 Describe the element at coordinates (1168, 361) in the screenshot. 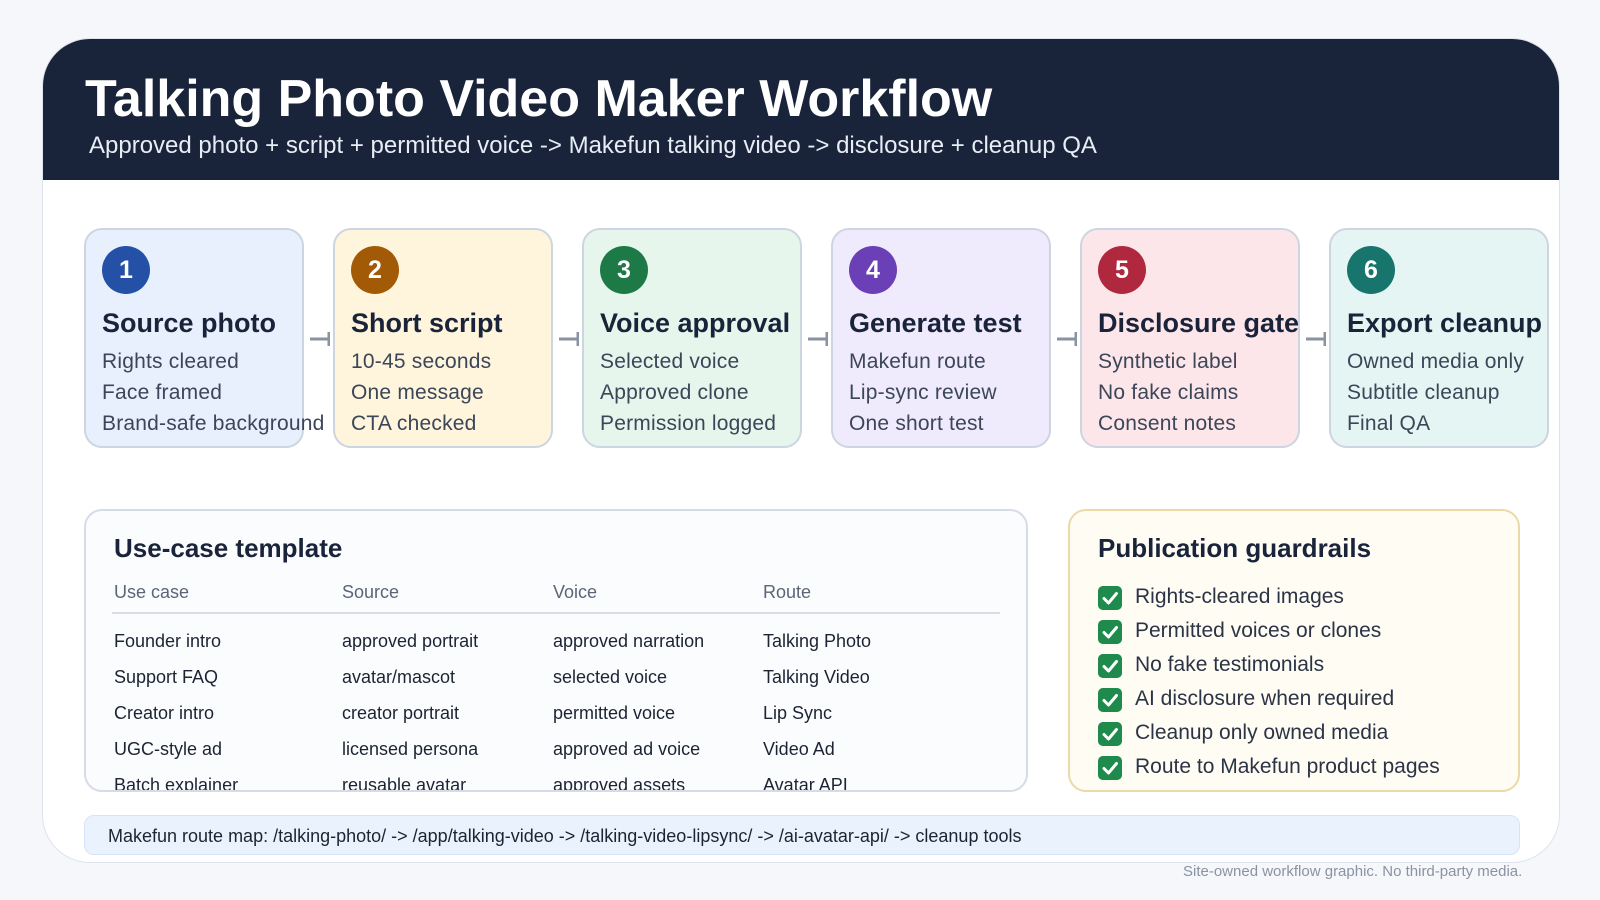

I see `step-item: Synthetic label` at that location.